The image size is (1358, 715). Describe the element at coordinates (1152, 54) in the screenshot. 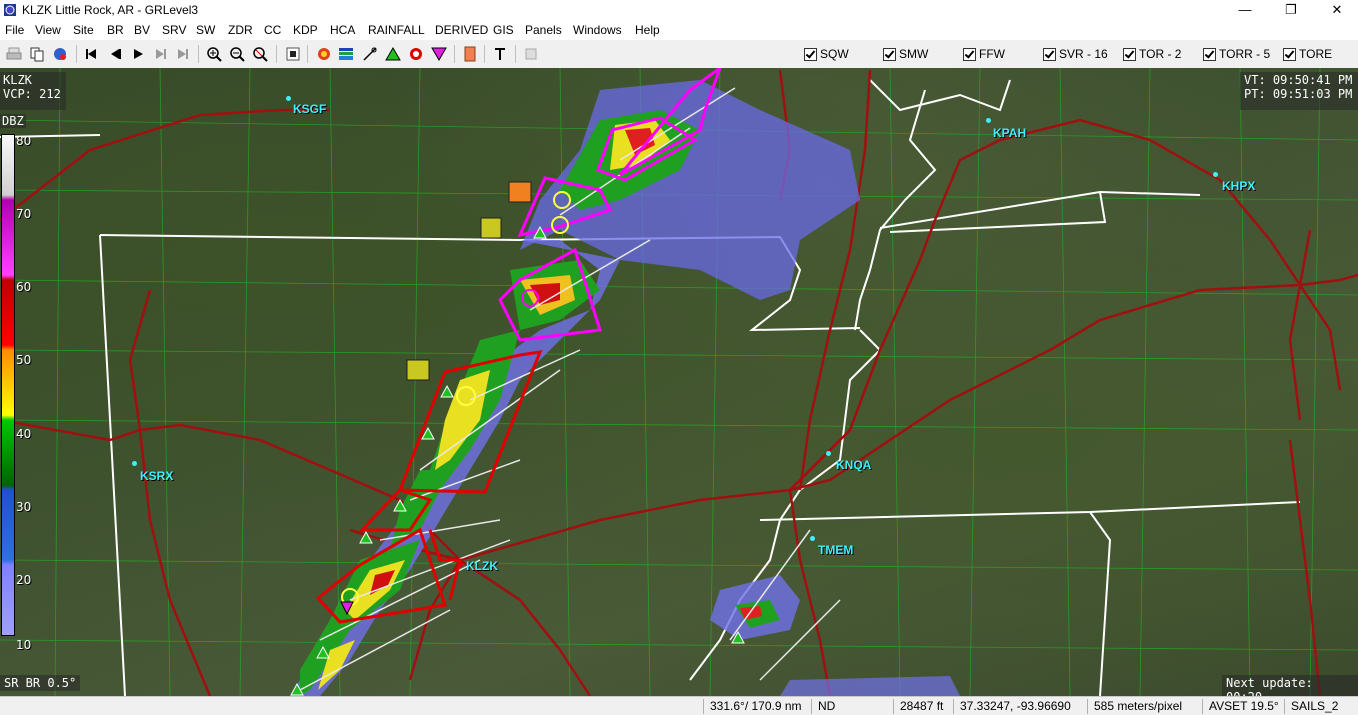

I see `filter-tor: TOR - 2` at that location.